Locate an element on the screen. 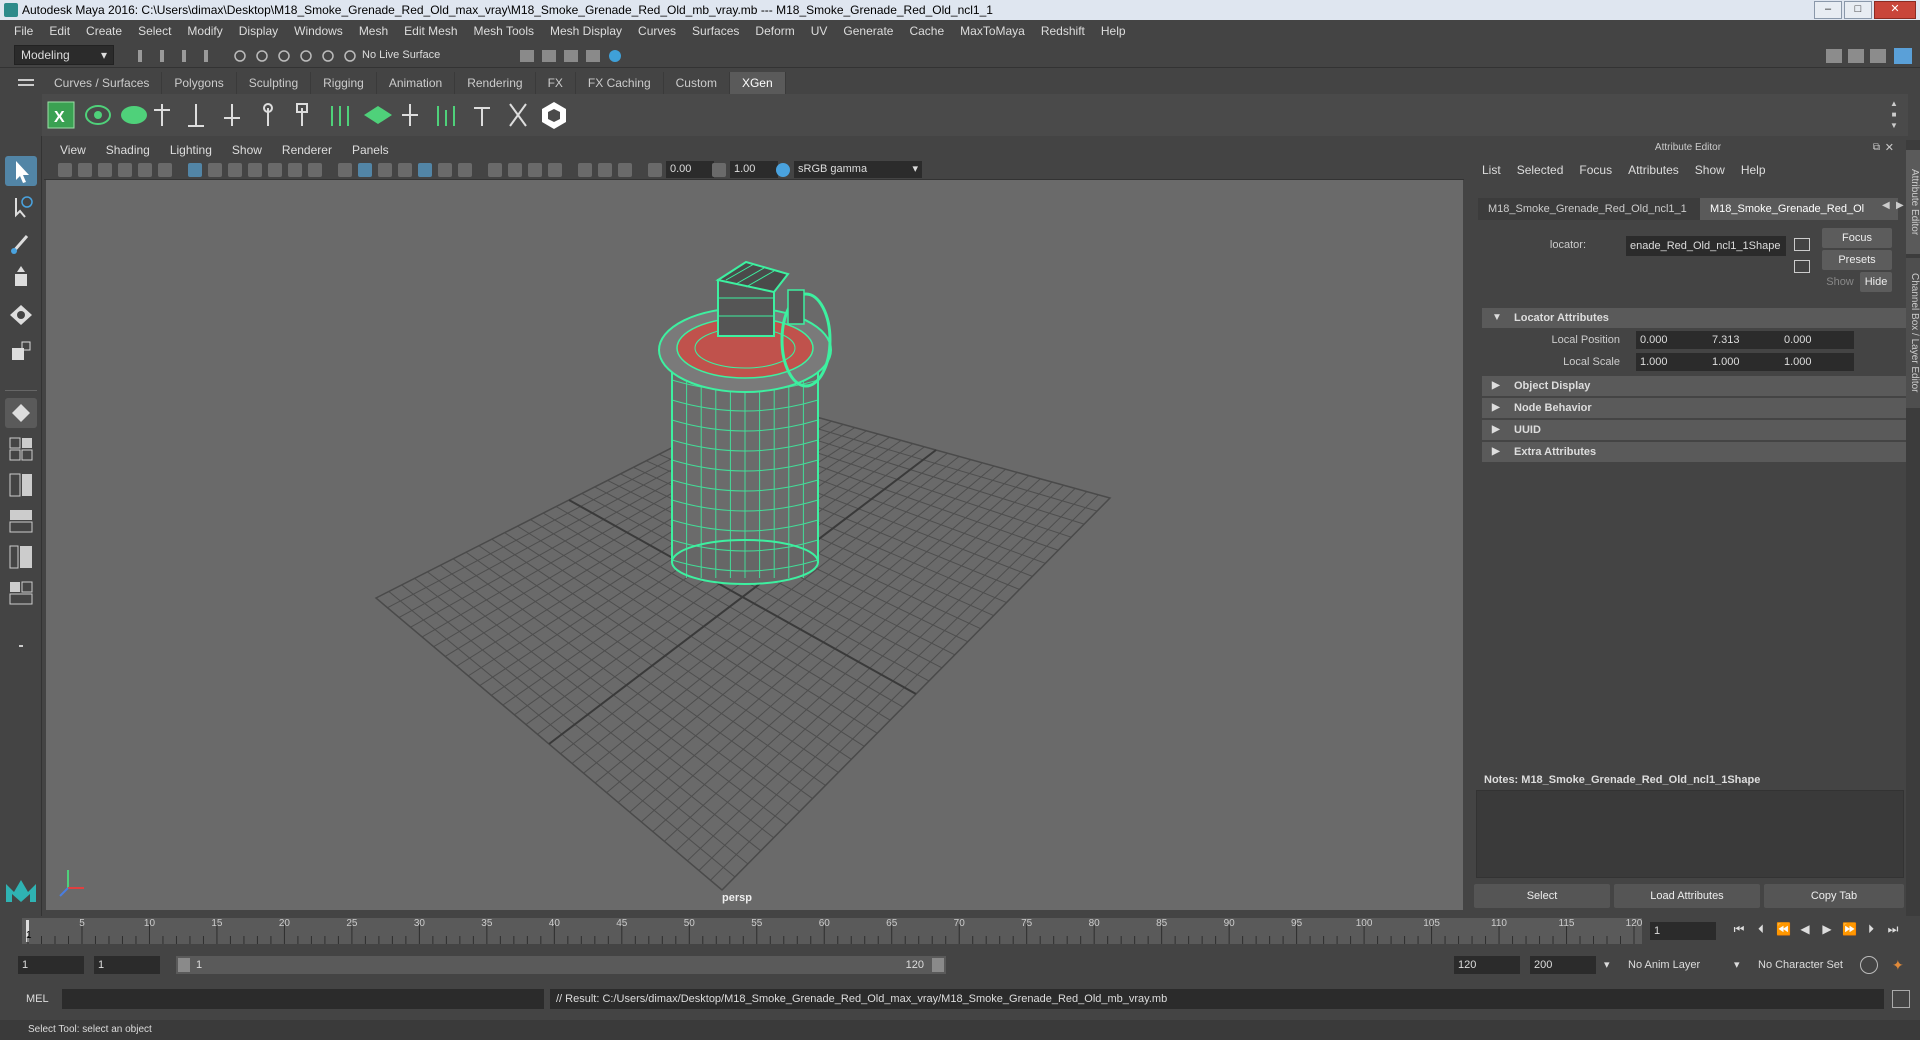 The width and height of the screenshot is (1920, 1040). shelf-scroll-icon: ▲ ■ ▼ is located at coordinates (1894, 115).